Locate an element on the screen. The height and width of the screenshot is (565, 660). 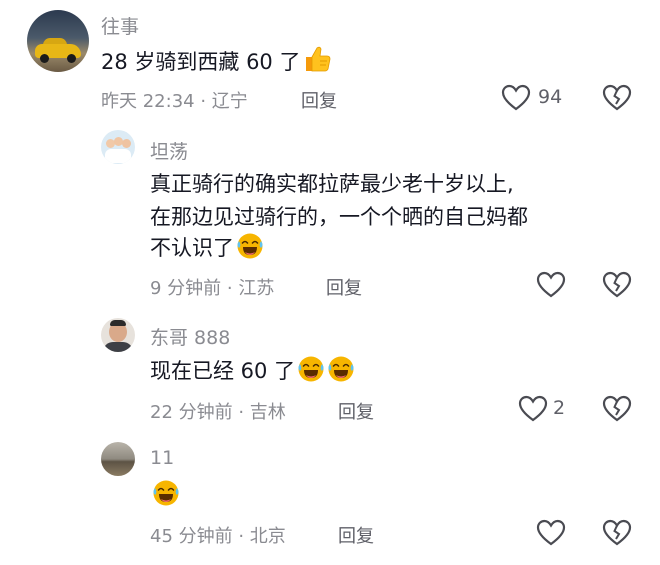
reply-text: 现在已经 60 了 is located at coordinates (252, 374).